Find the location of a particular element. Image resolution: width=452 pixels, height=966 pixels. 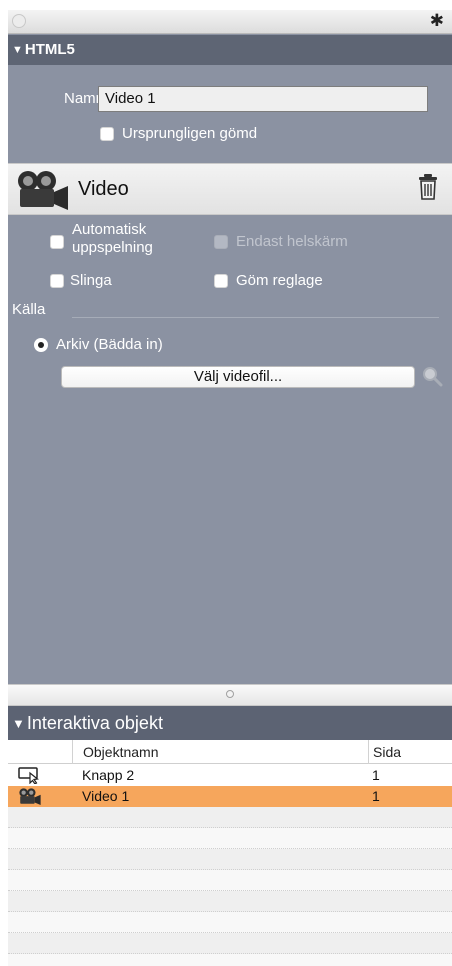

hide-controls-label: Göm reglage is located at coordinates (279, 280).